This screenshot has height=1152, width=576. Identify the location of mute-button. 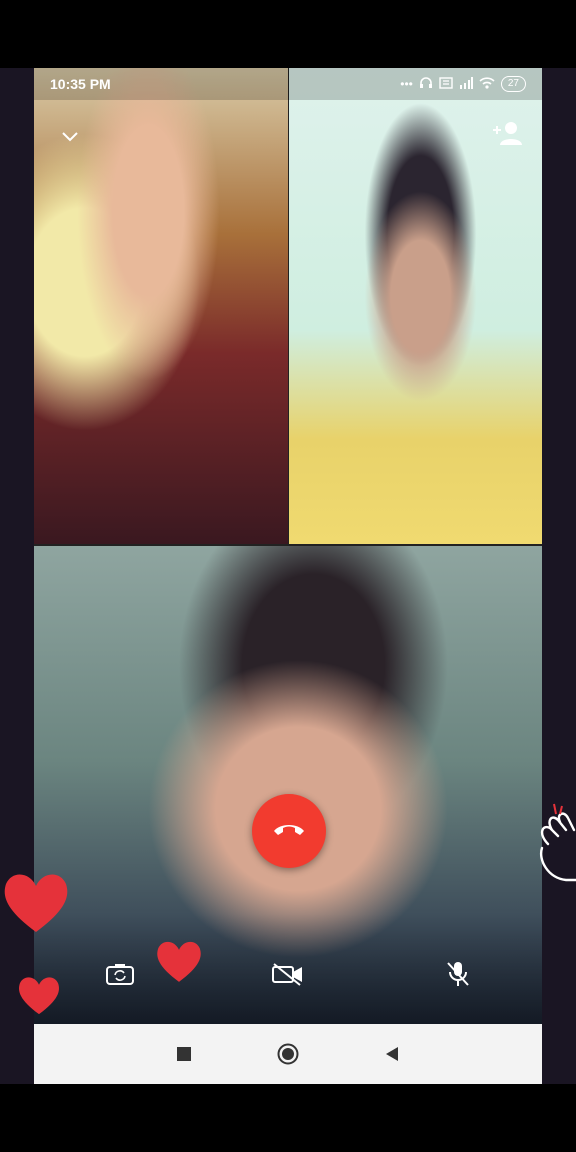
(458, 976).